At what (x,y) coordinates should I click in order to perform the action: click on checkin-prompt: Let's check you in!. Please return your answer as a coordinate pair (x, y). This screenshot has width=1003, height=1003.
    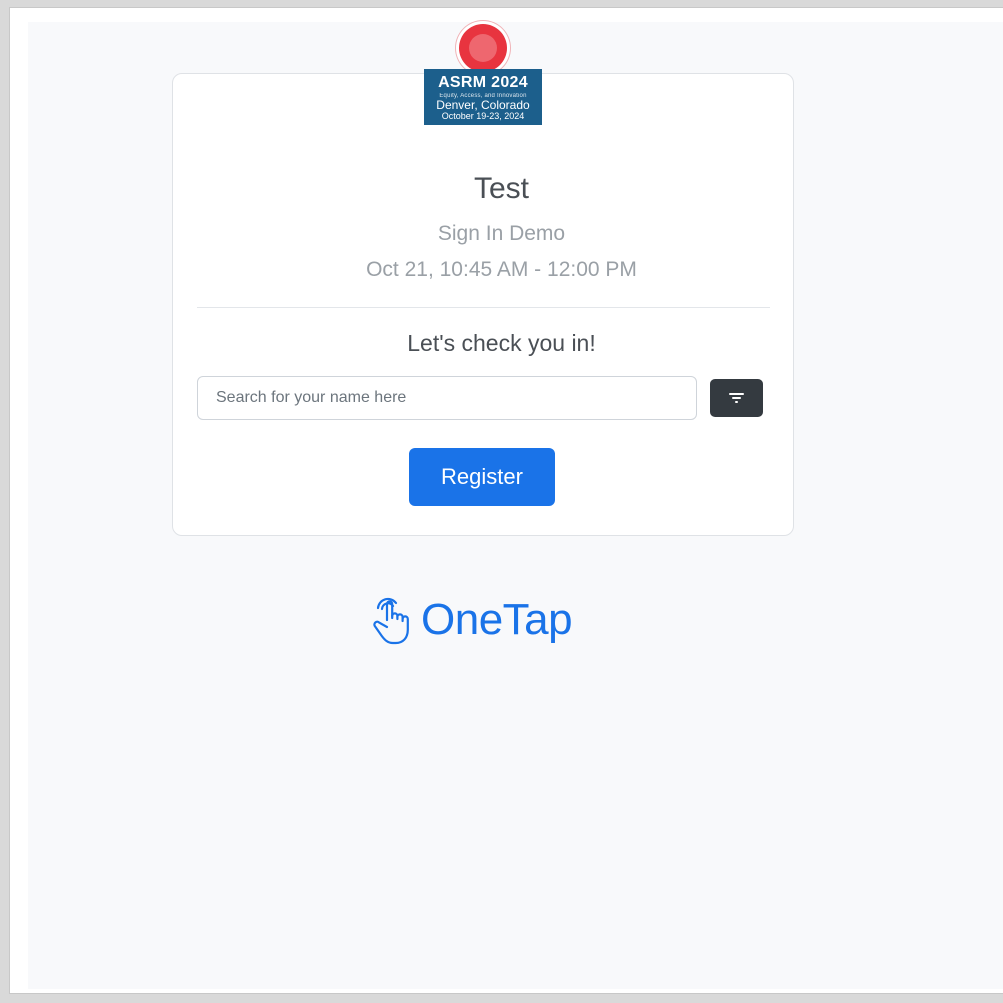
    Looking at the image, I should click on (501, 343).